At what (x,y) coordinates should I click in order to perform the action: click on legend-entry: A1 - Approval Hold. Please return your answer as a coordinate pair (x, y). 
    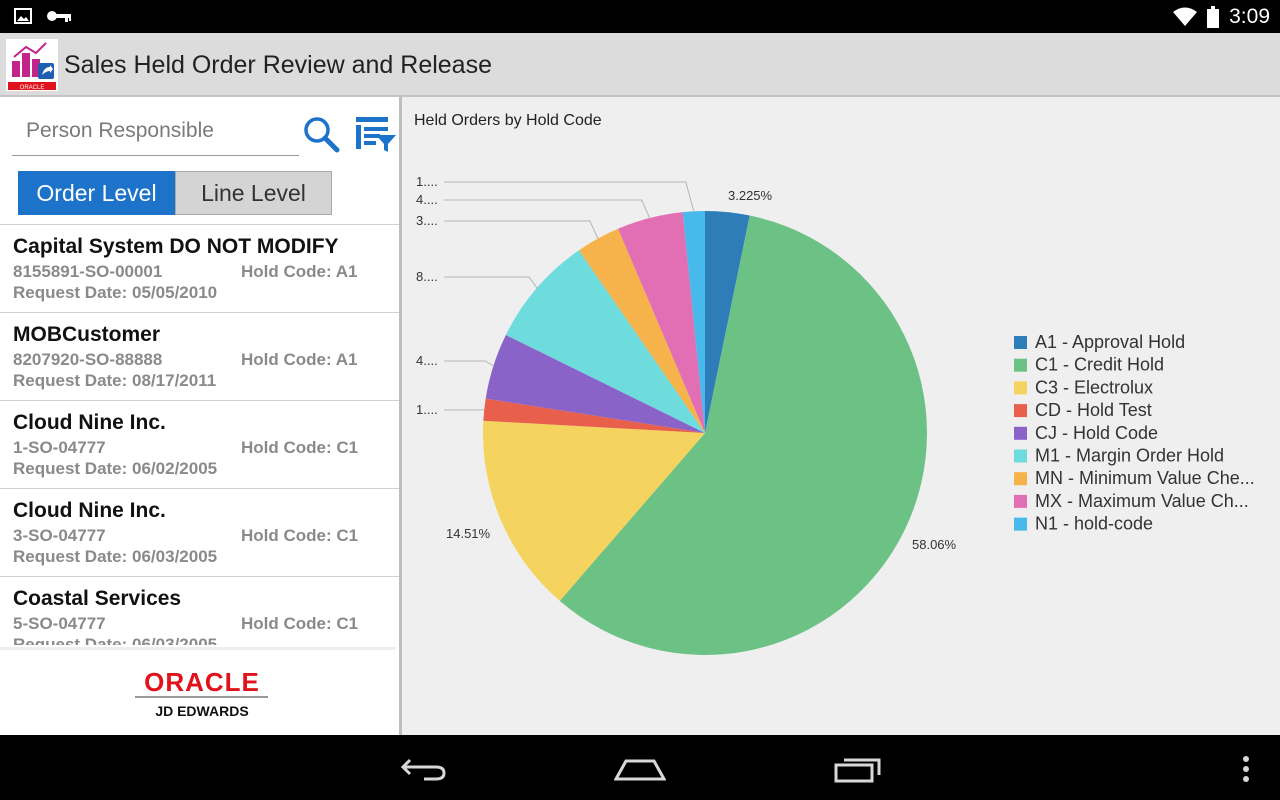
    Looking at the image, I should click on (1110, 342).